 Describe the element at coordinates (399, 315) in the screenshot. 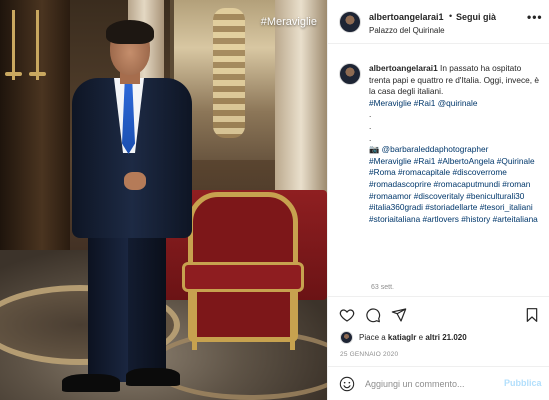

I see `share-icon` at that location.